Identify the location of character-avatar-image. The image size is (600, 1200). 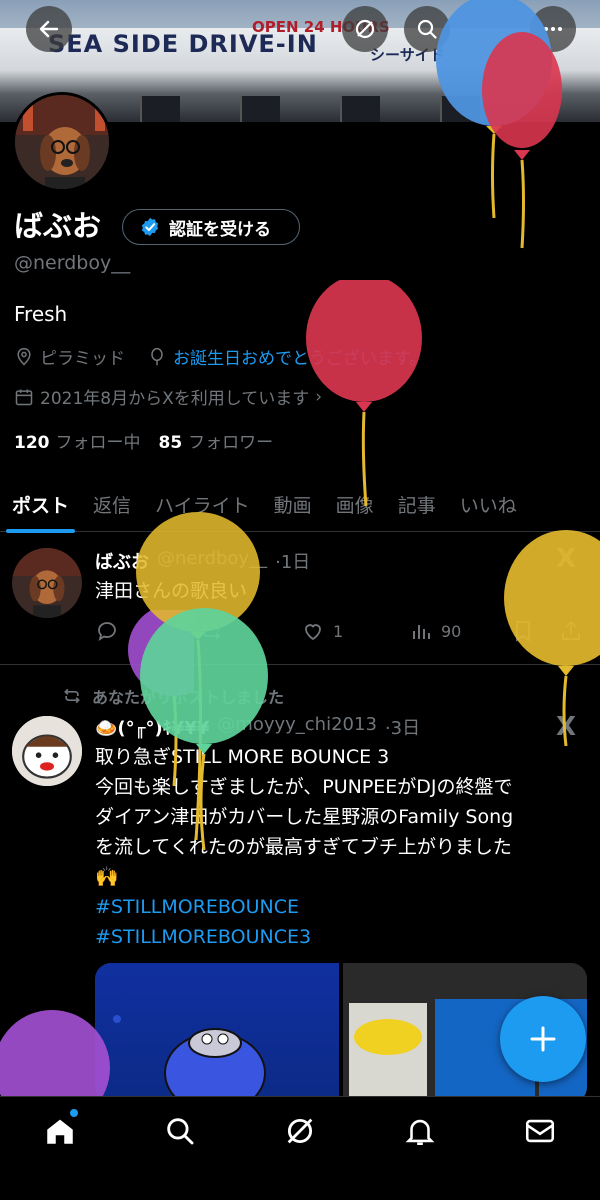
(47, 751).